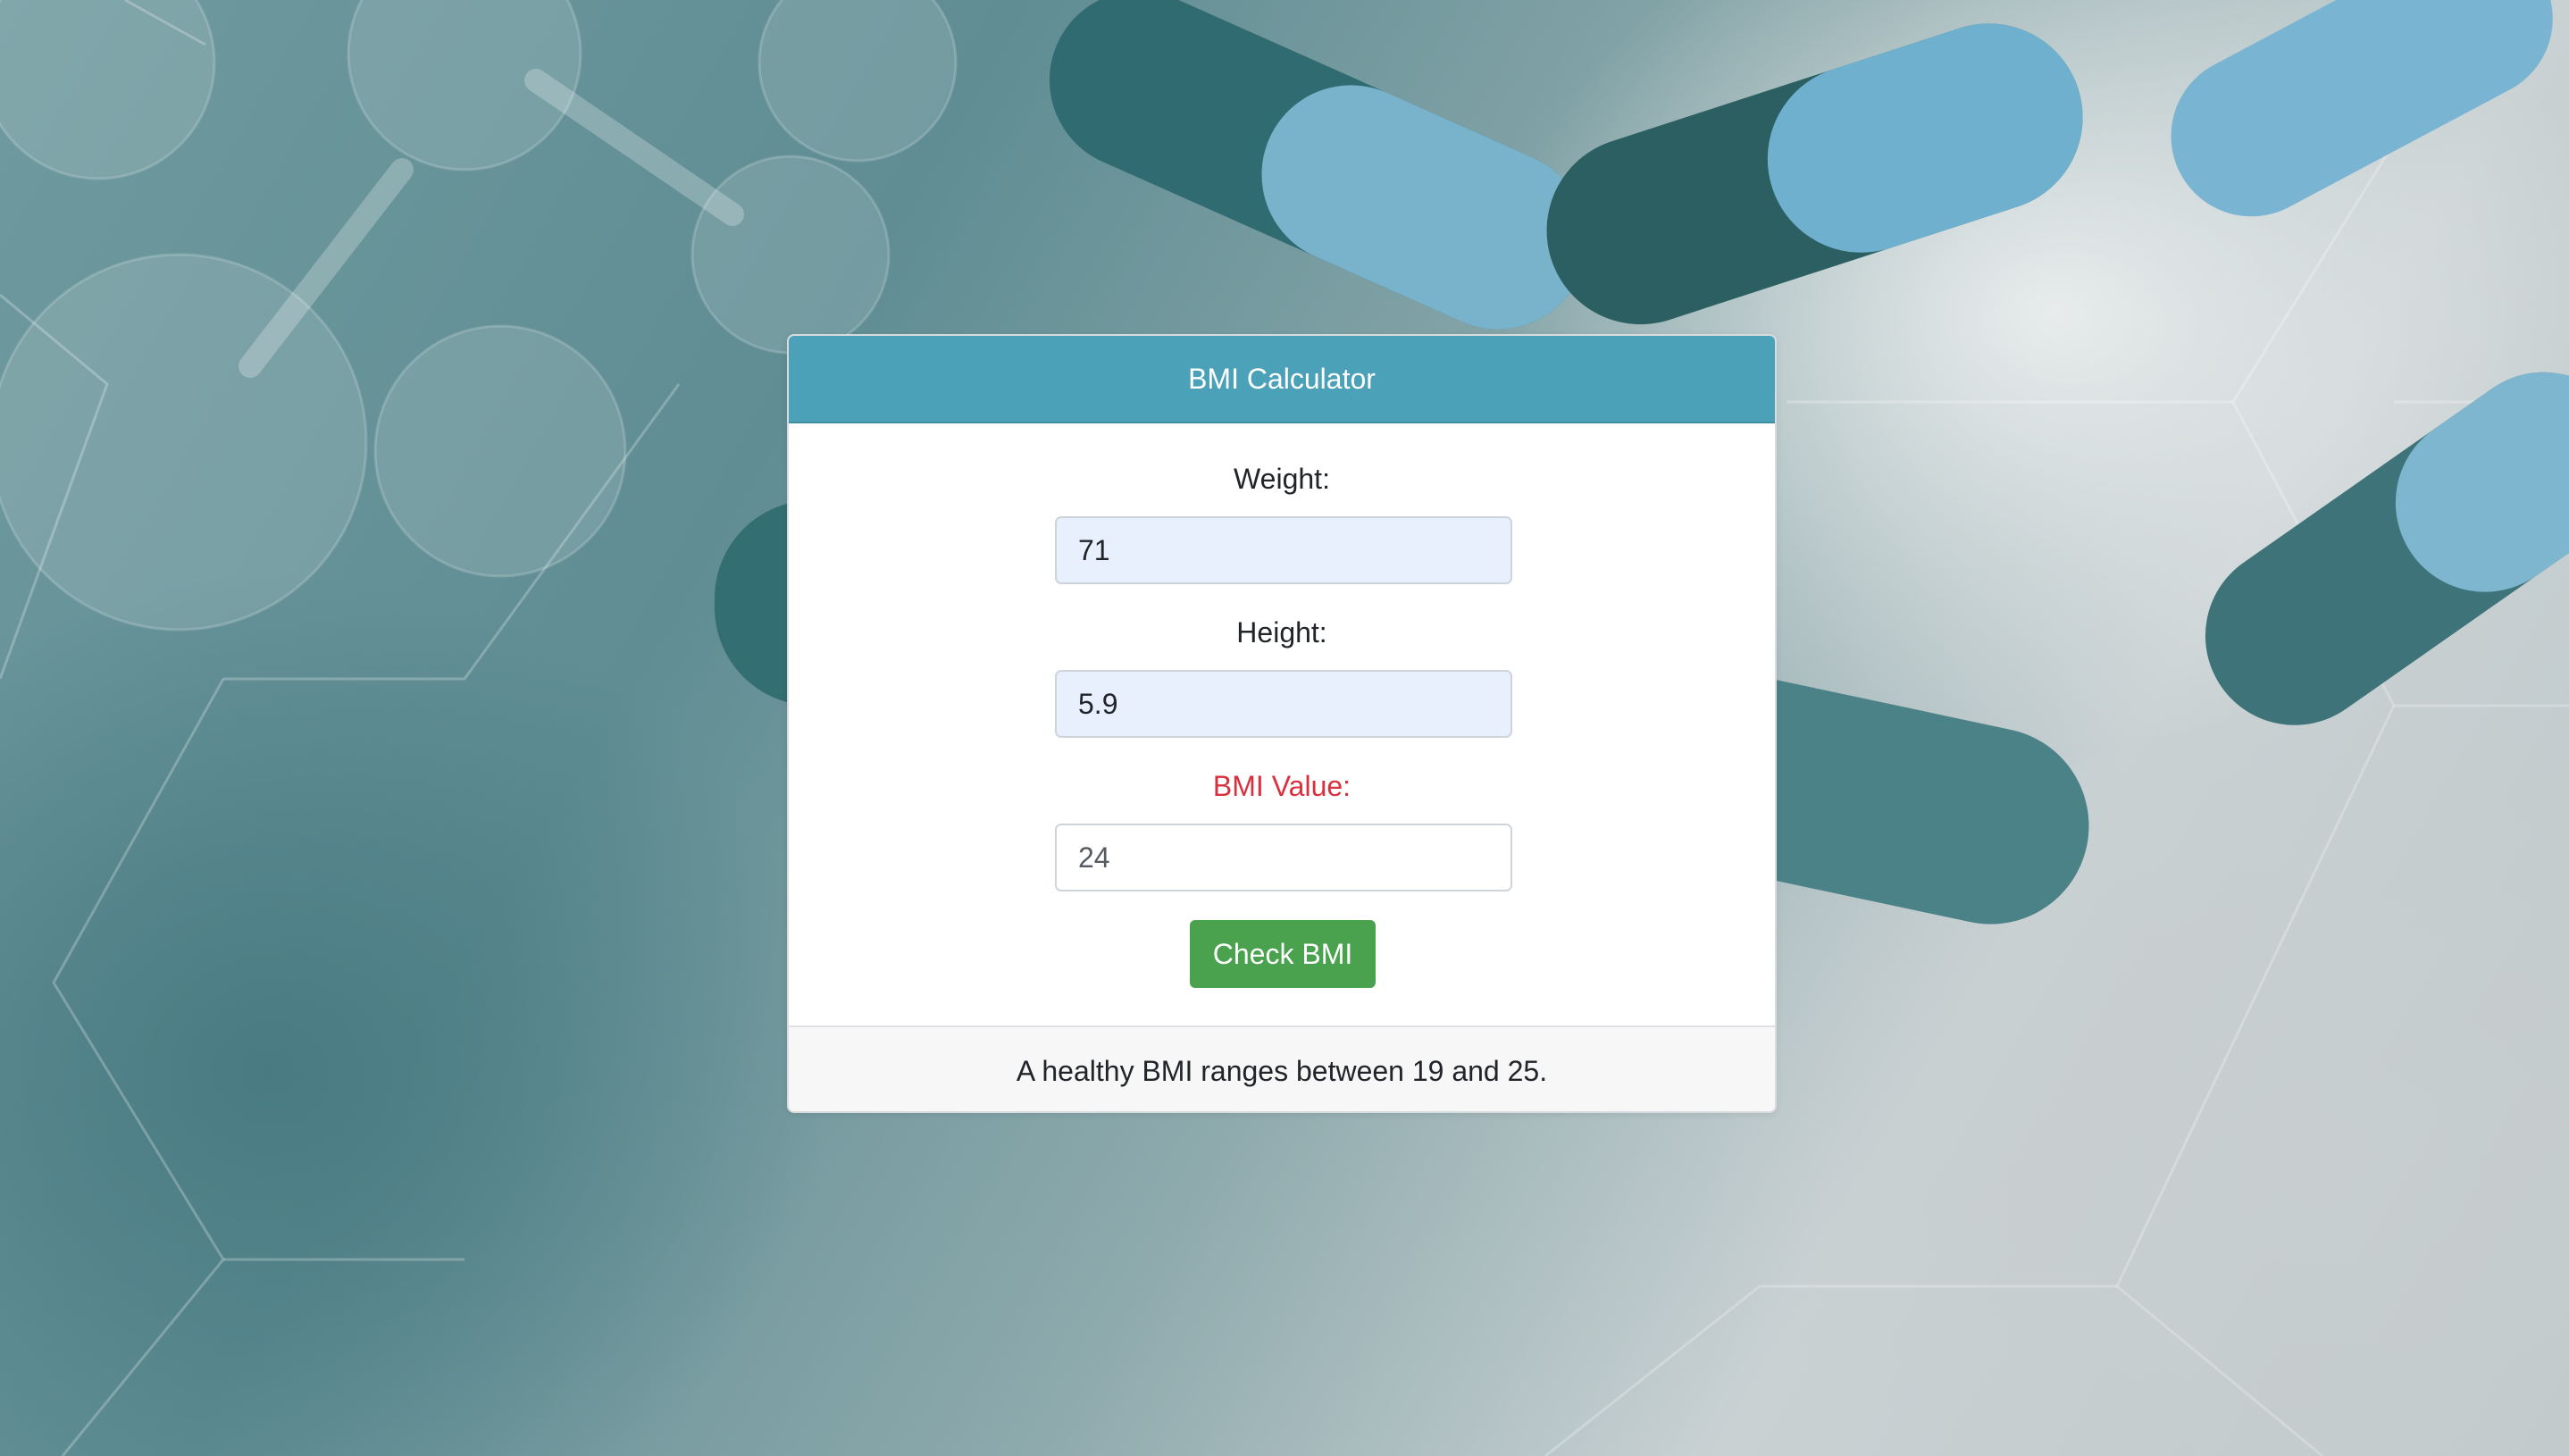 This screenshot has width=2569, height=1456. What do you see at coordinates (1283, 857) in the screenshot?
I see `bmi-value-input` at bounding box center [1283, 857].